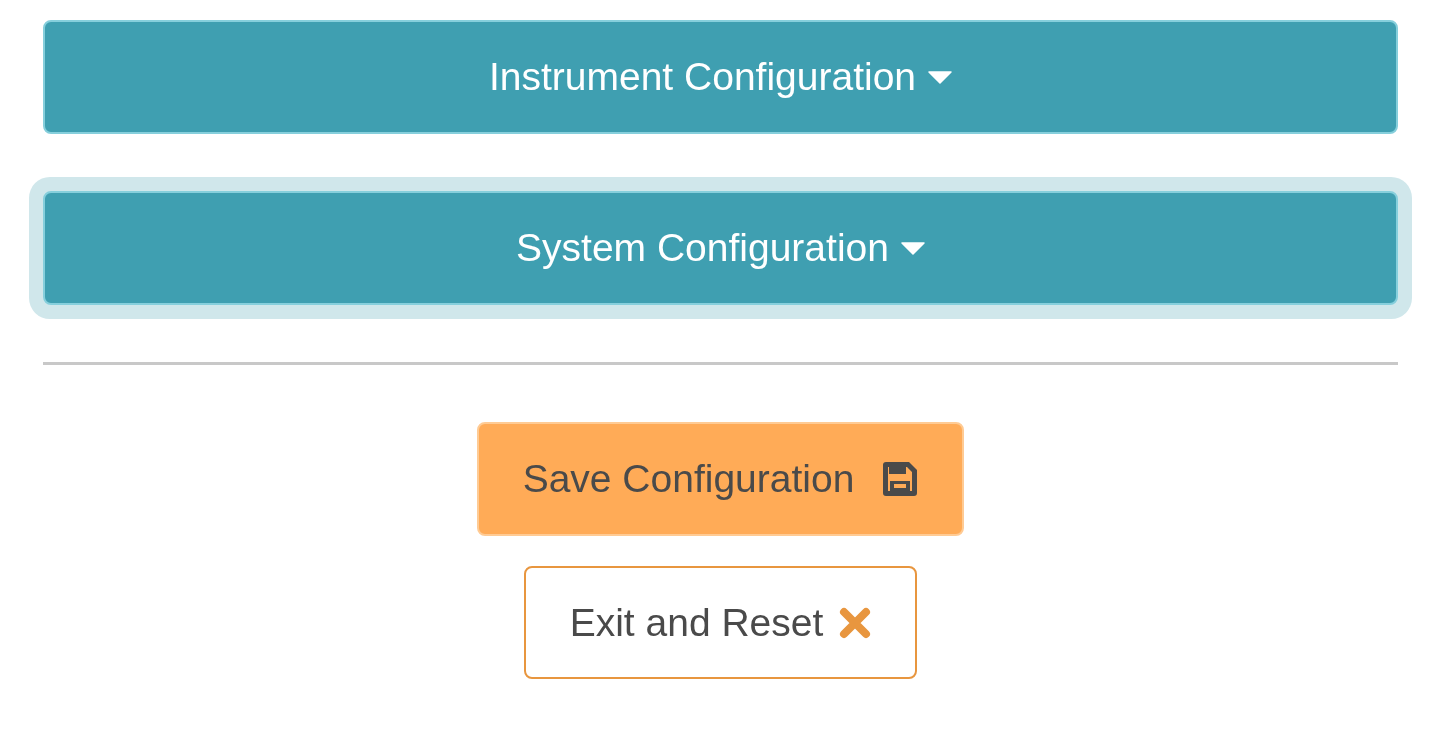 The height and width of the screenshot is (751, 1440). What do you see at coordinates (720, 479) in the screenshot?
I see `save-button: Save Configuration` at bounding box center [720, 479].